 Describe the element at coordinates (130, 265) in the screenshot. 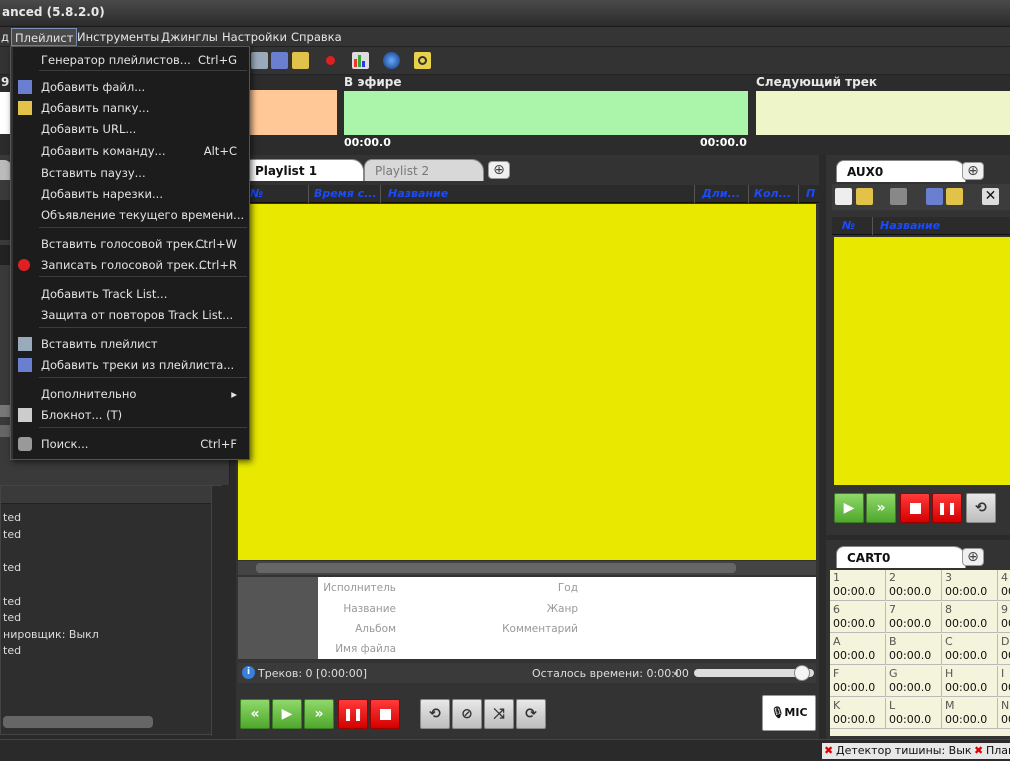

I see `menu-item: Записать голосовой трек... Ctrl+R` at that location.